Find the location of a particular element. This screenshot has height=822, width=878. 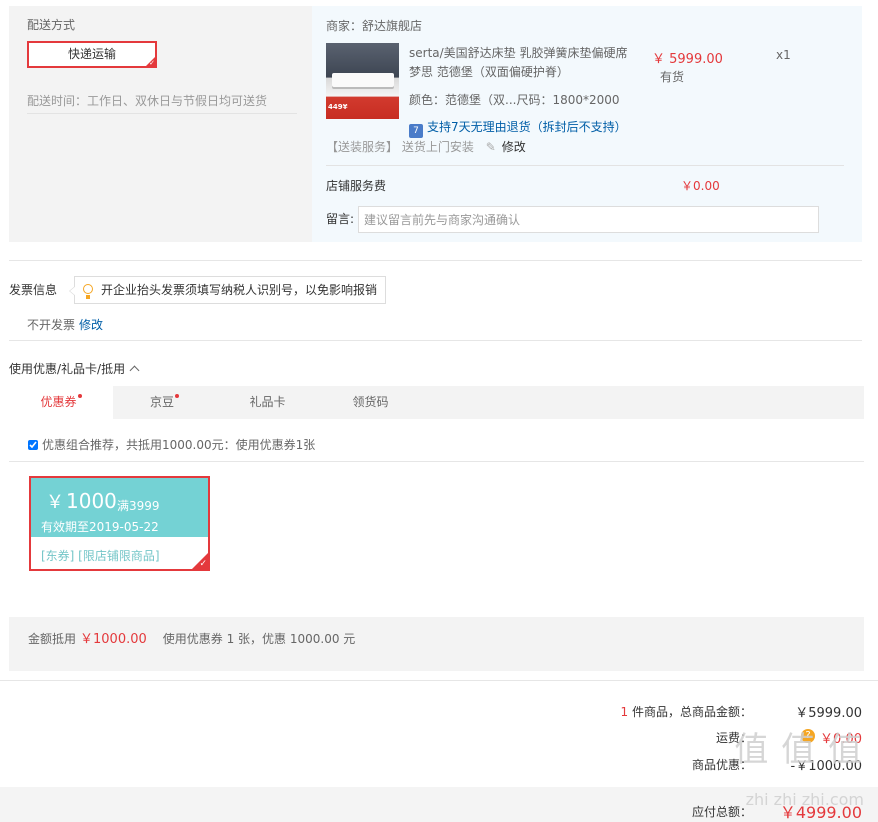

tab-label: 领货码 is located at coordinates (370, 402).